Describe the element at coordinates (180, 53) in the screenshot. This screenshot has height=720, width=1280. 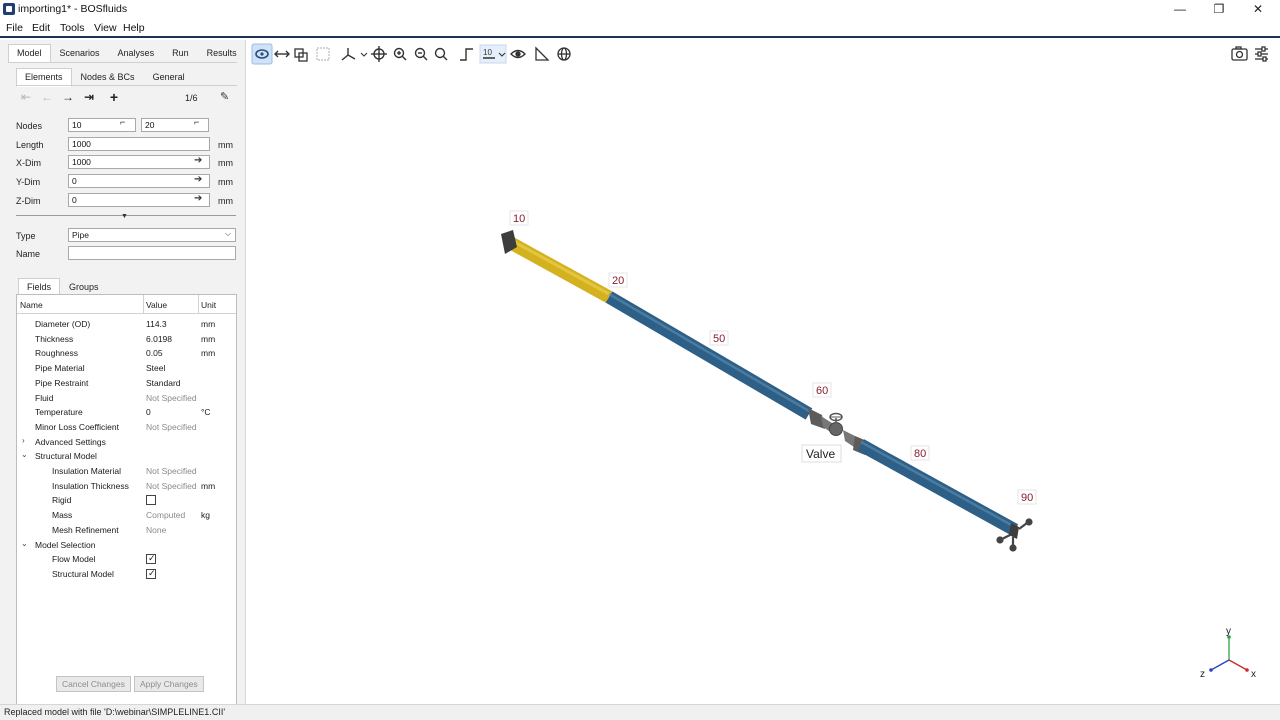
I see `tab-run: Run` at that location.